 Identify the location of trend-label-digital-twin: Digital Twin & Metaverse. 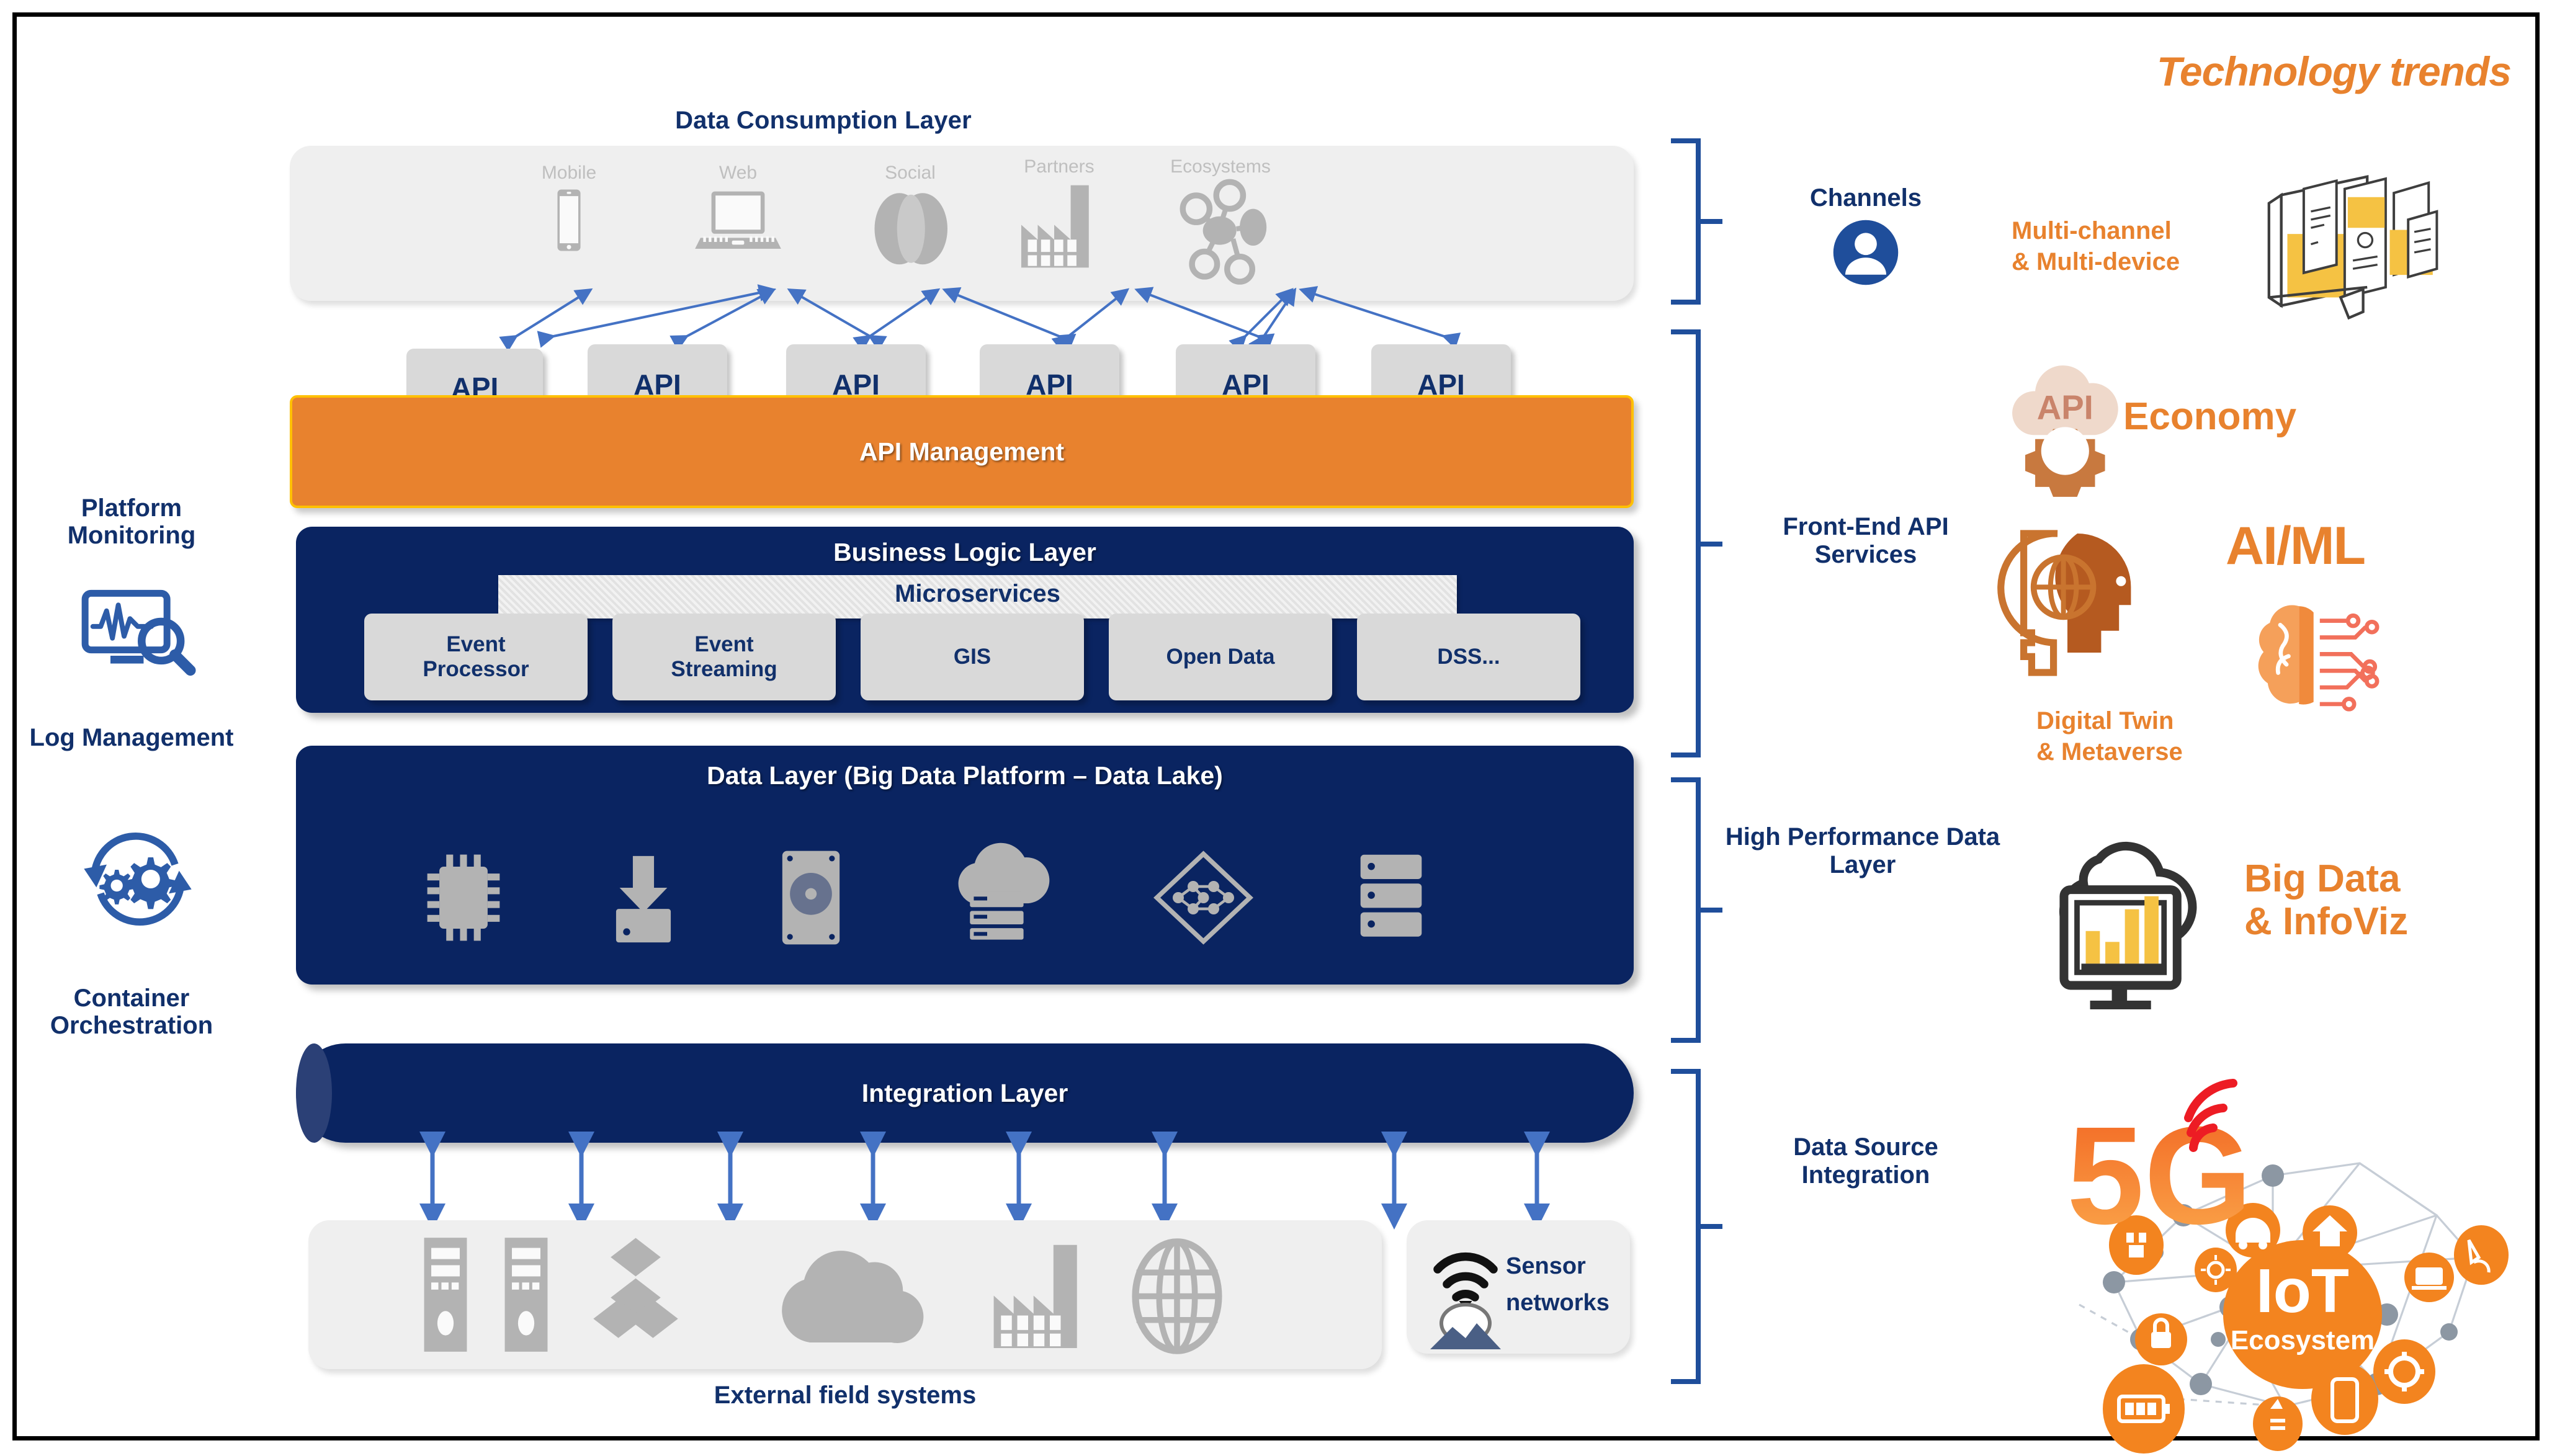
(2154, 736).